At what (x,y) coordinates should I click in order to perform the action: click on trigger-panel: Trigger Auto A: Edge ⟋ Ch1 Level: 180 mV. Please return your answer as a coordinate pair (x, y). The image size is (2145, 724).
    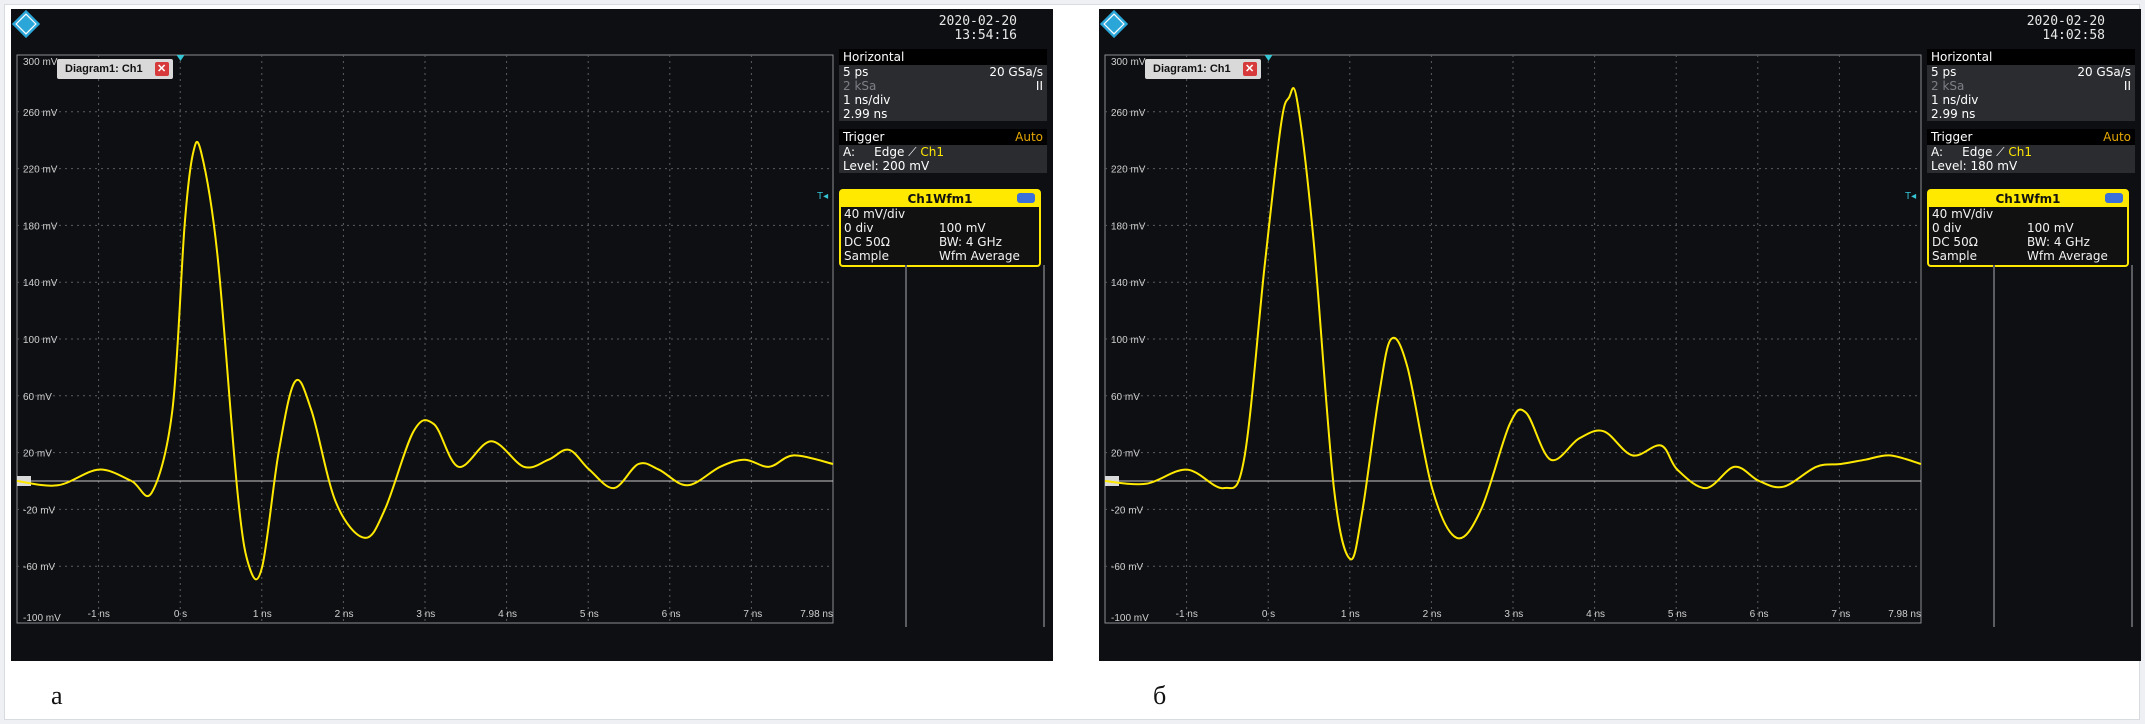
    Looking at the image, I should click on (2031, 151).